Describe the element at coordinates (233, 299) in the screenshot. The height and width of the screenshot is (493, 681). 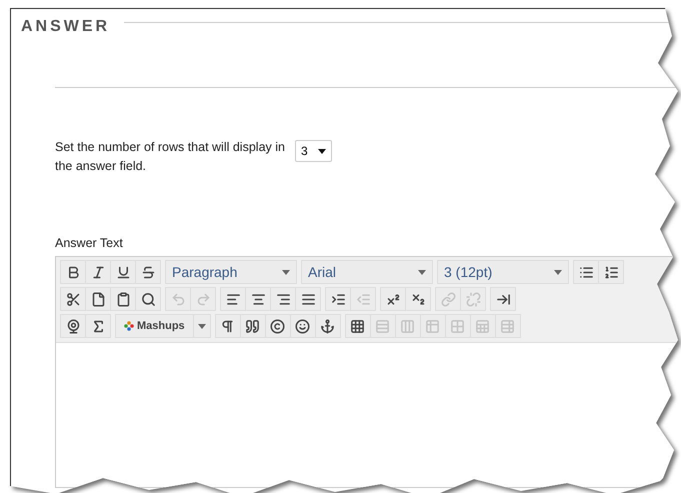
I see `align-left-icon` at that location.